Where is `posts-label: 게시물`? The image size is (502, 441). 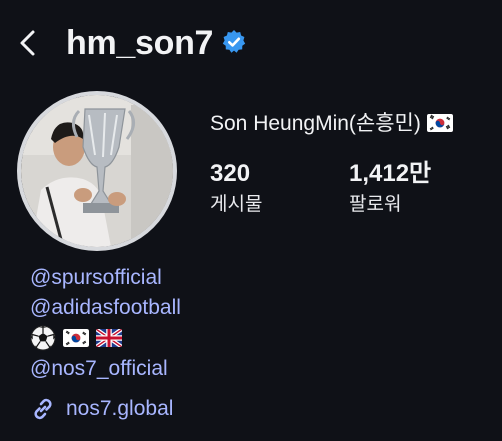
posts-label: 게시물 is located at coordinates (236, 204).